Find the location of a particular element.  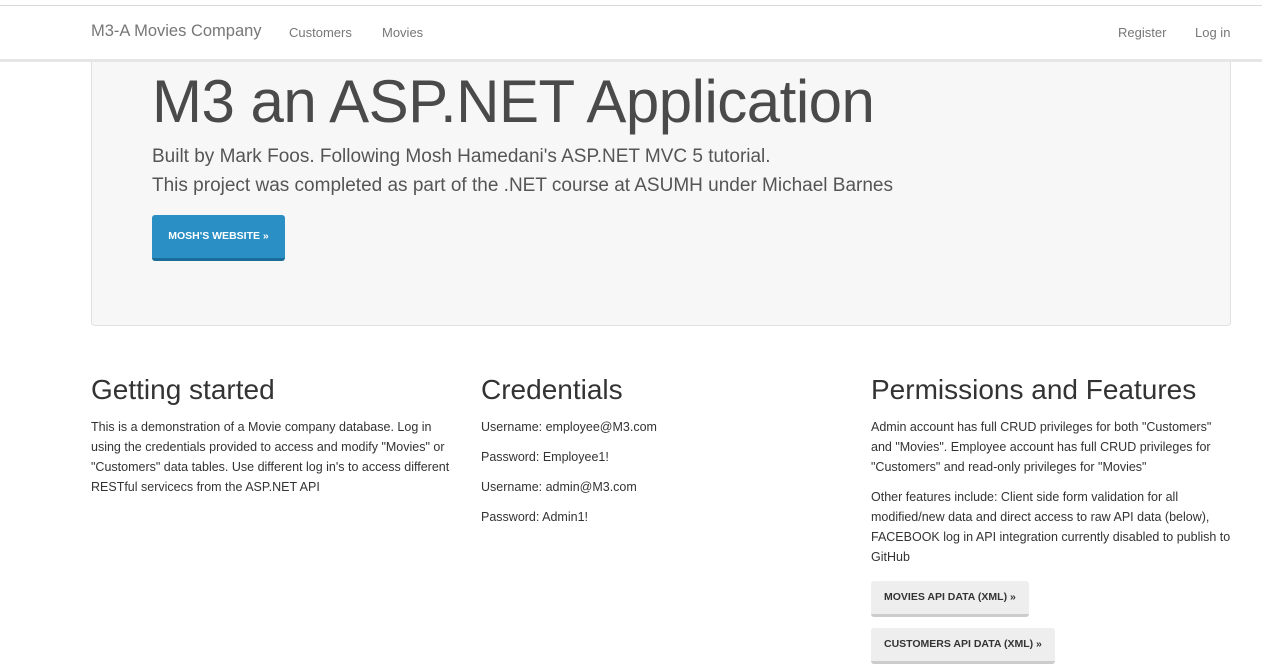

credential-employee-username: Username: employee@M3.com is located at coordinates (569, 427).